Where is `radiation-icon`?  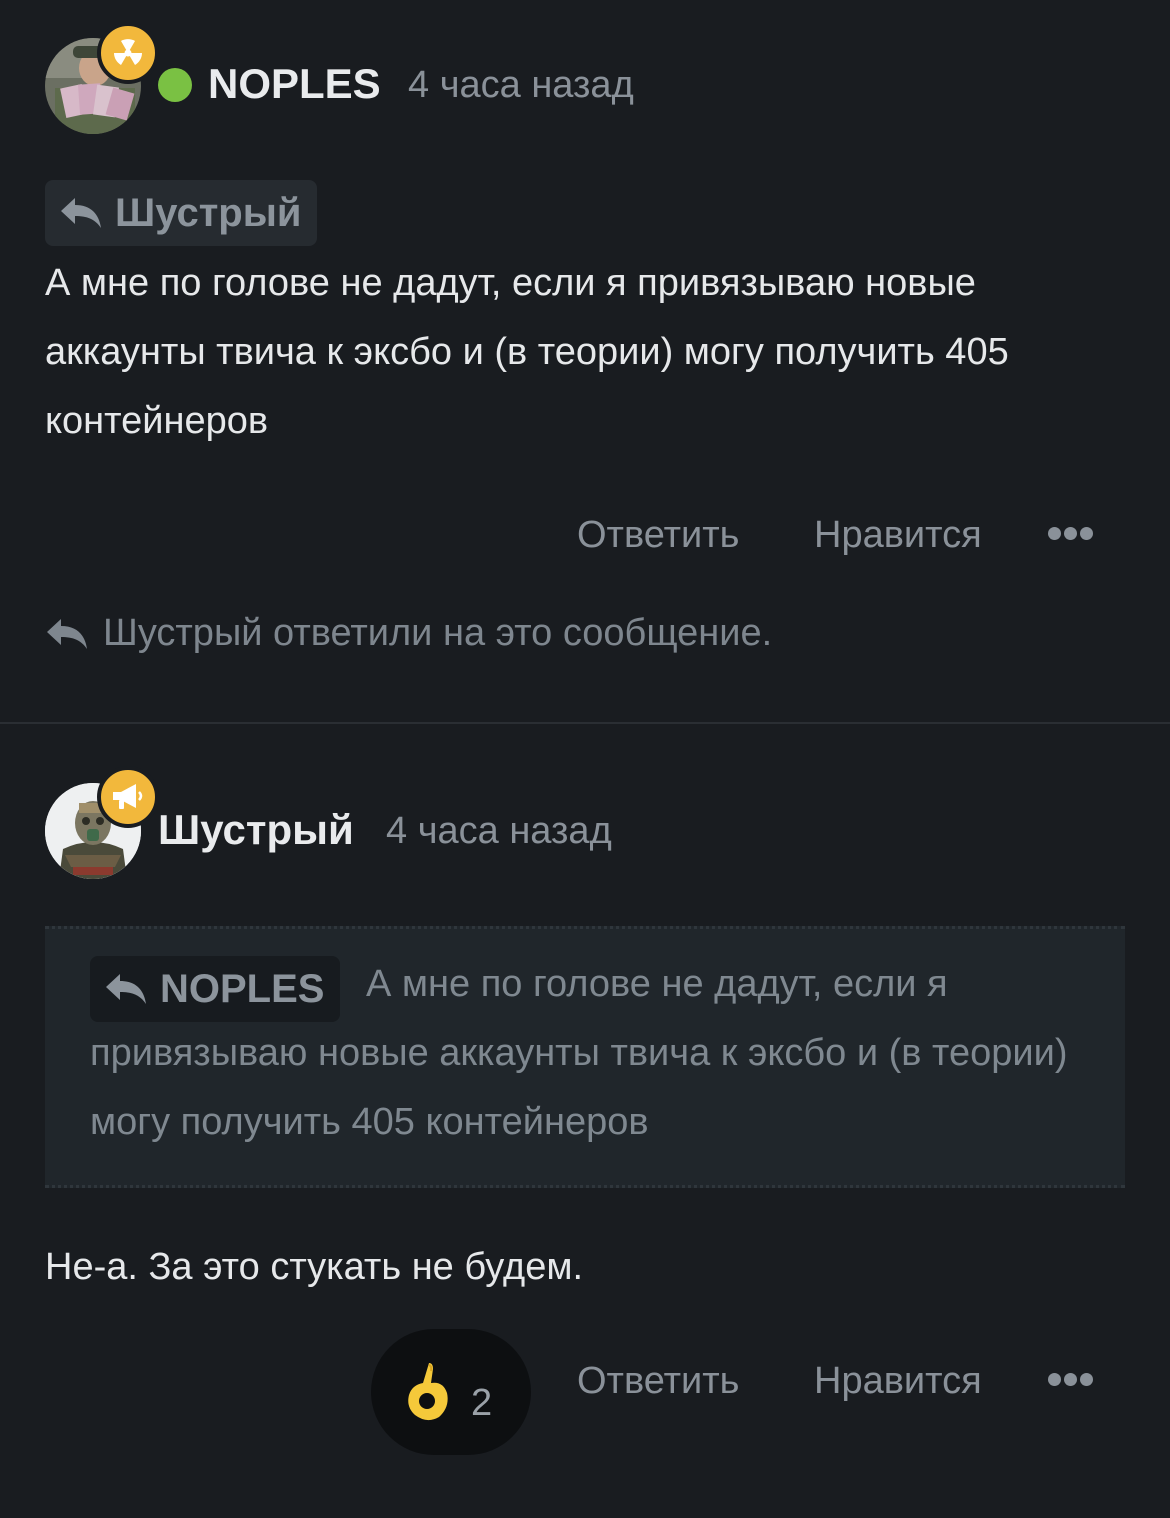
radiation-icon is located at coordinates (128, 53).